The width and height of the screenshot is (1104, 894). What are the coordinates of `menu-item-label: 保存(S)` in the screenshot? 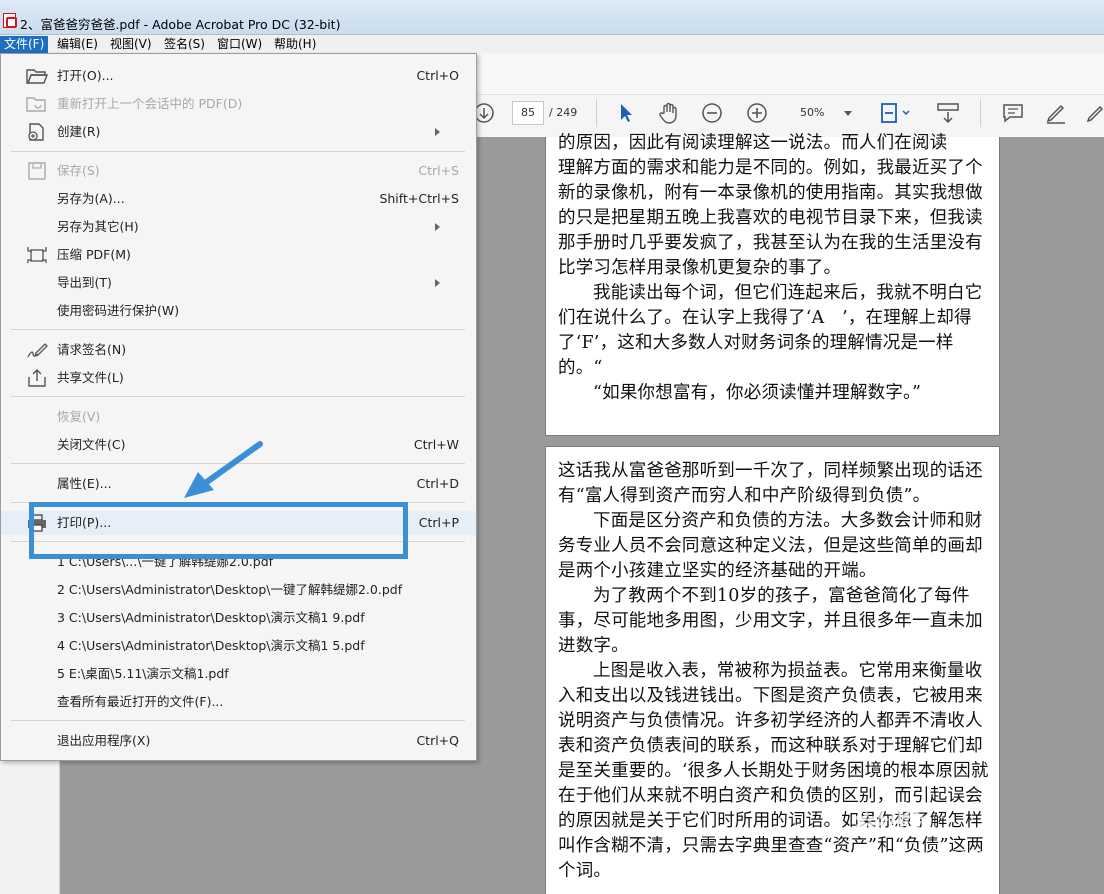 It's located at (78, 170).